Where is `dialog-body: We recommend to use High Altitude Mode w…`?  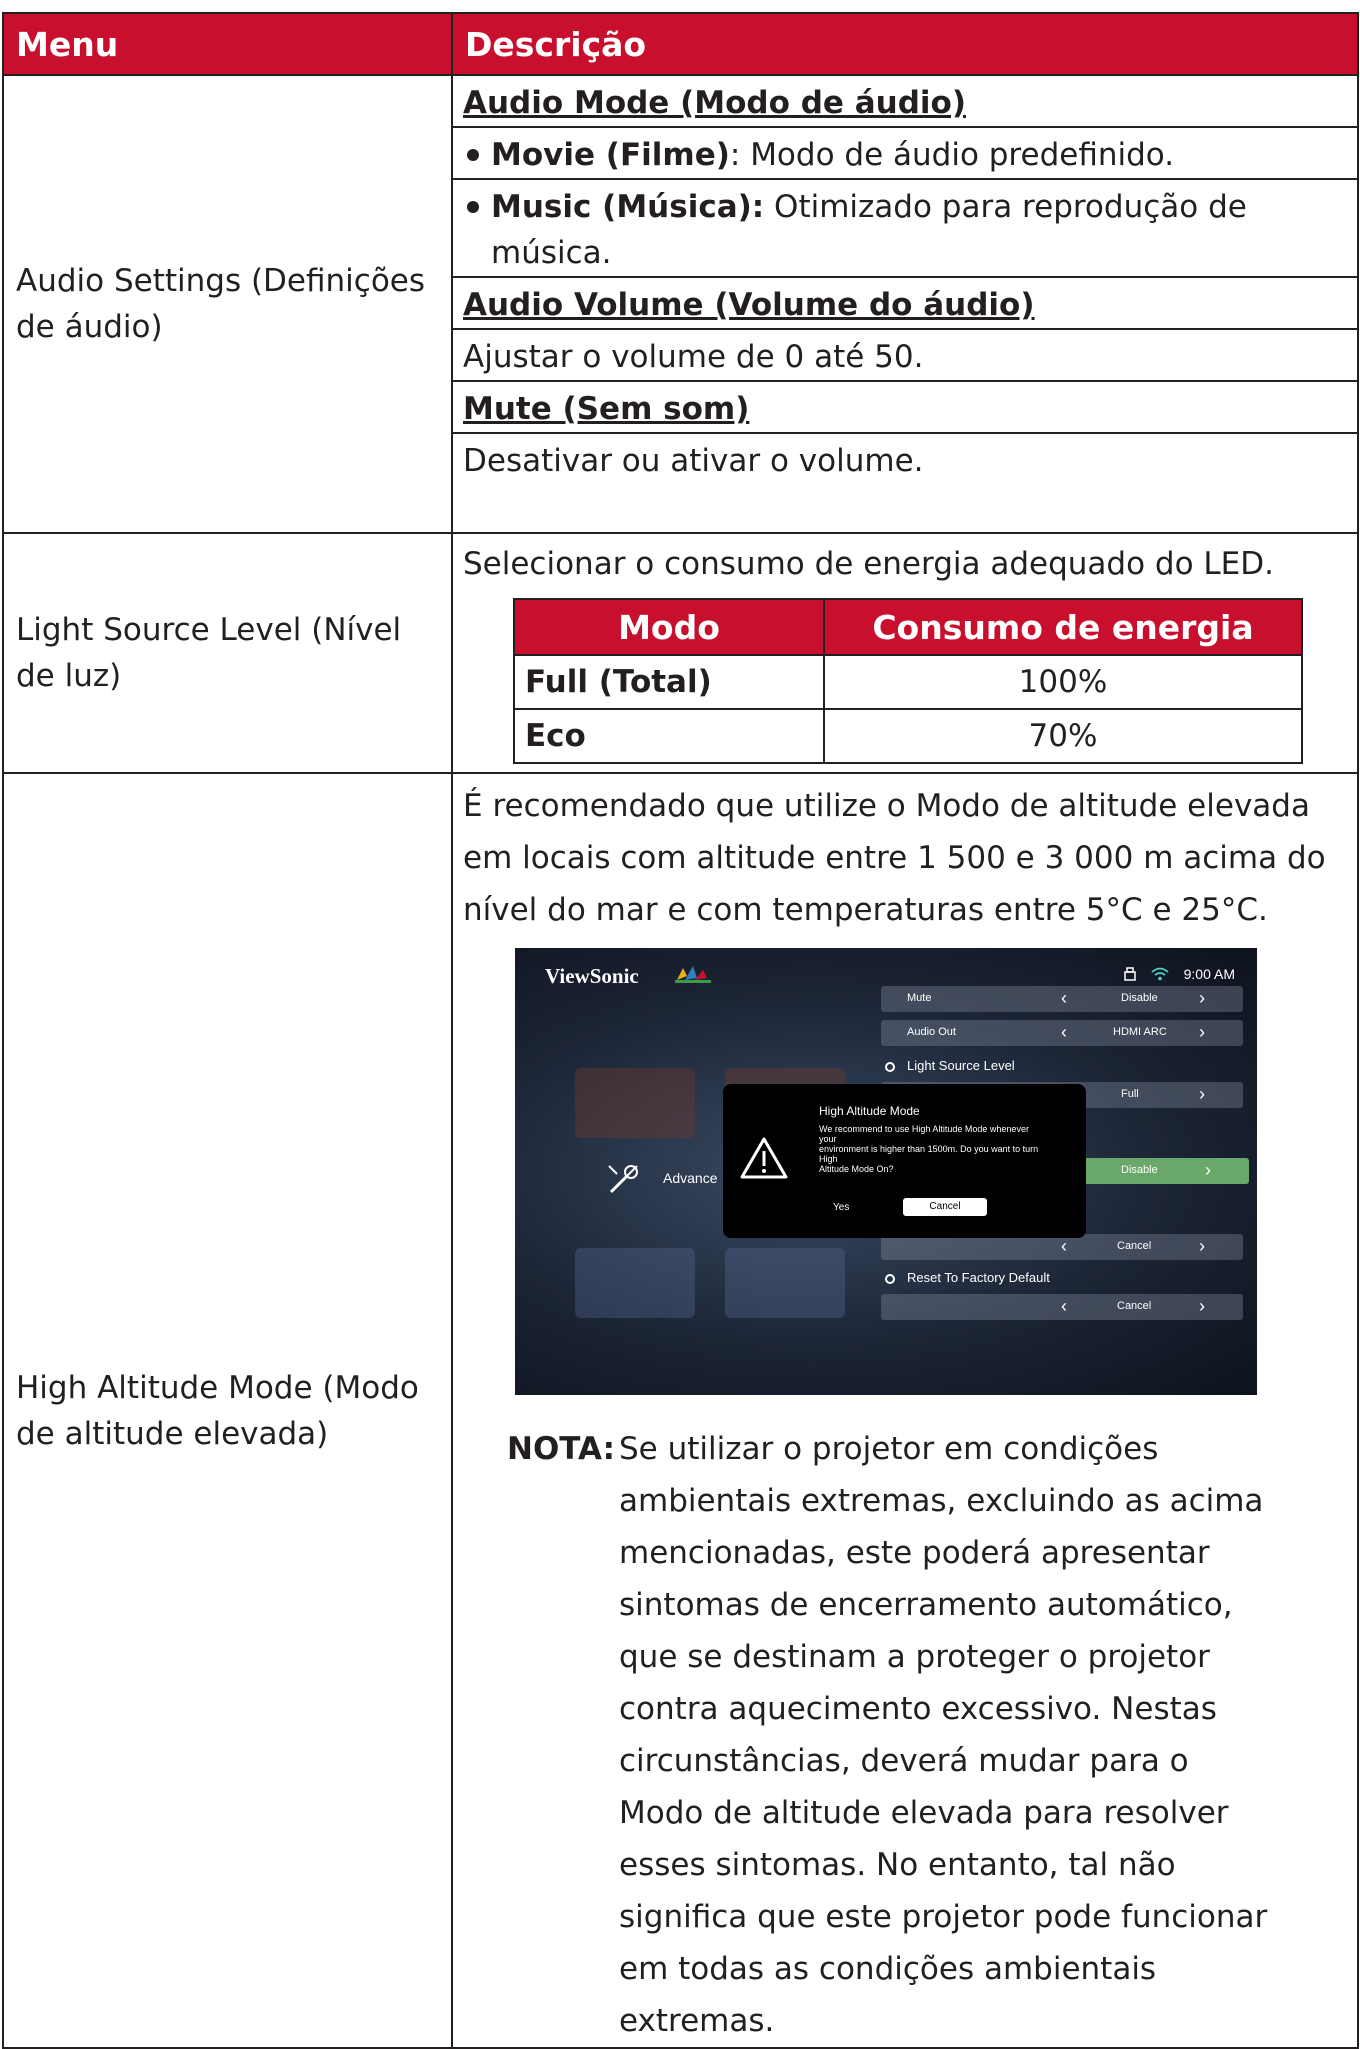
dialog-body: We recommend to use High Altitude Mode w… is located at coordinates (929, 1149).